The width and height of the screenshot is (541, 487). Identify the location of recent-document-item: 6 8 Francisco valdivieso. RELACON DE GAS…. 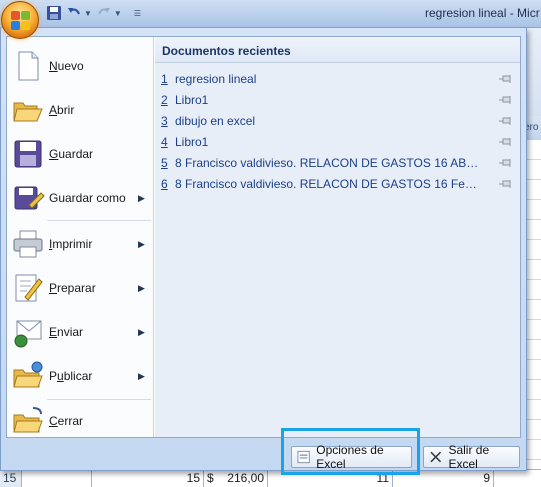
(337, 184).